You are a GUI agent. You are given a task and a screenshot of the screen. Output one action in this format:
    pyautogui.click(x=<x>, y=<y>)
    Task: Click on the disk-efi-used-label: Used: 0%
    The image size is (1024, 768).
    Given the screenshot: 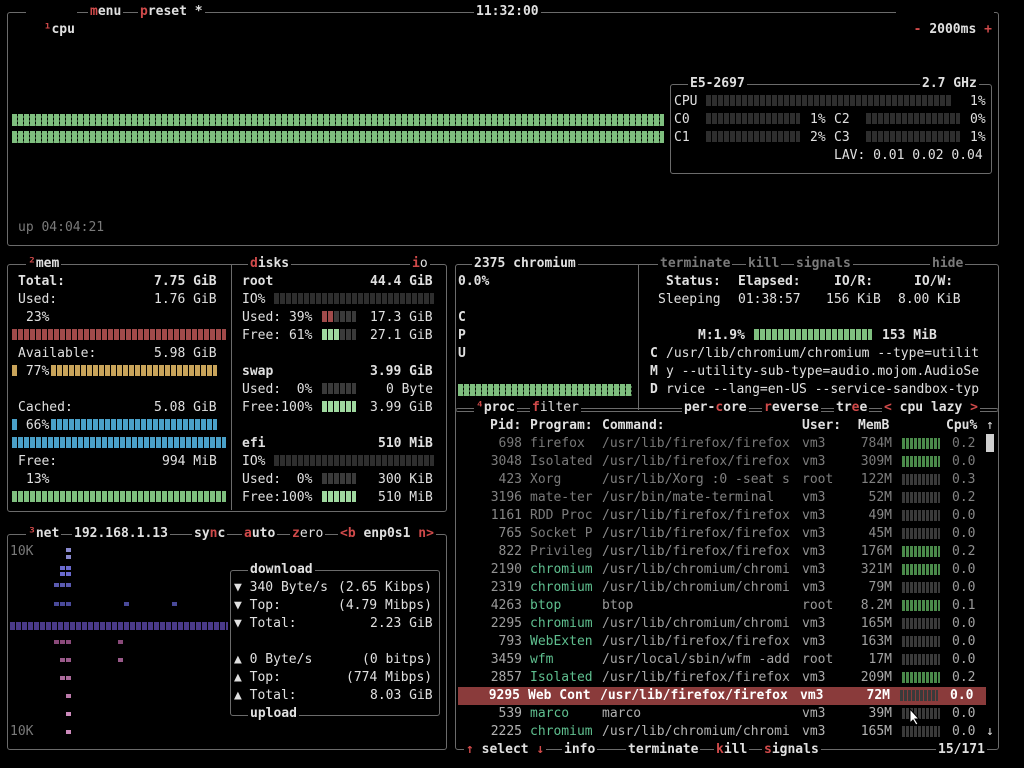 What is the action you would take?
    pyautogui.click(x=277, y=479)
    